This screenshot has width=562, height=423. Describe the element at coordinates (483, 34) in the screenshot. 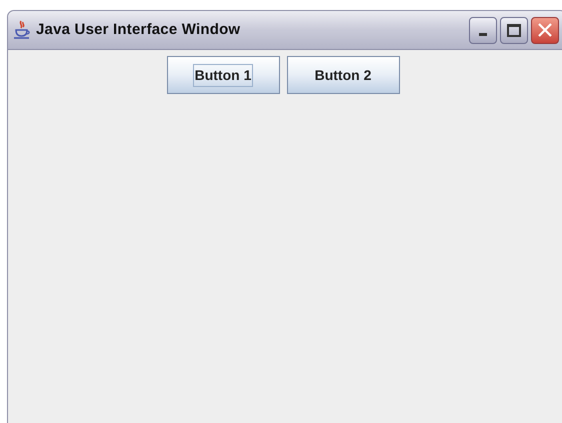

I see `minimize-icon` at that location.